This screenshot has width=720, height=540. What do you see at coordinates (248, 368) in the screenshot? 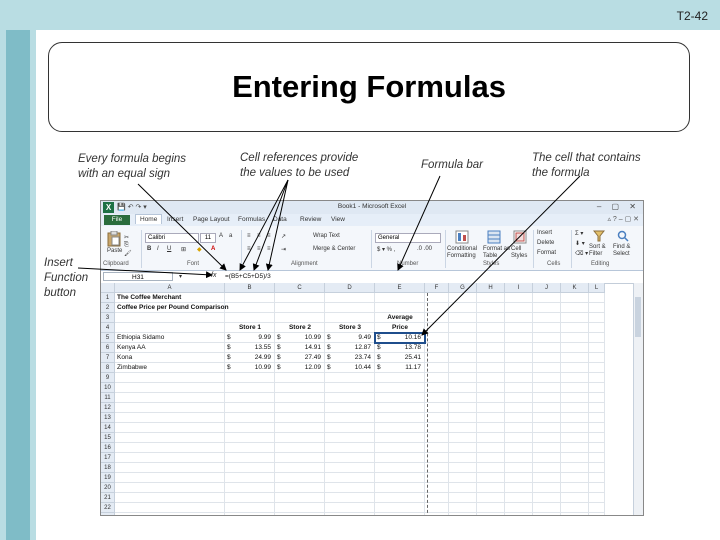
I see `price-cell-s1: 10.99` at bounding box center [248, 368].